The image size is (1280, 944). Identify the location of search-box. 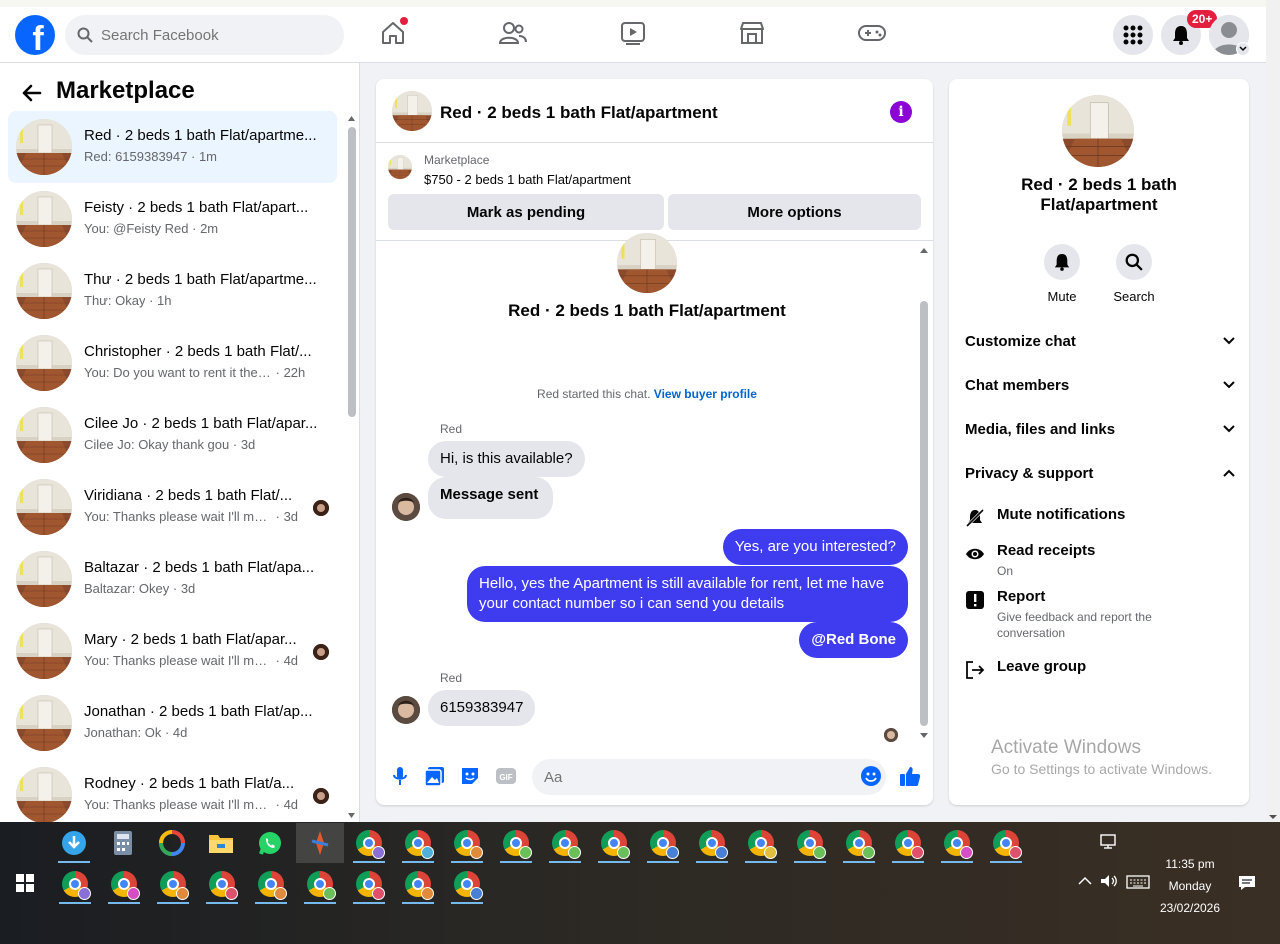
(204, 35).